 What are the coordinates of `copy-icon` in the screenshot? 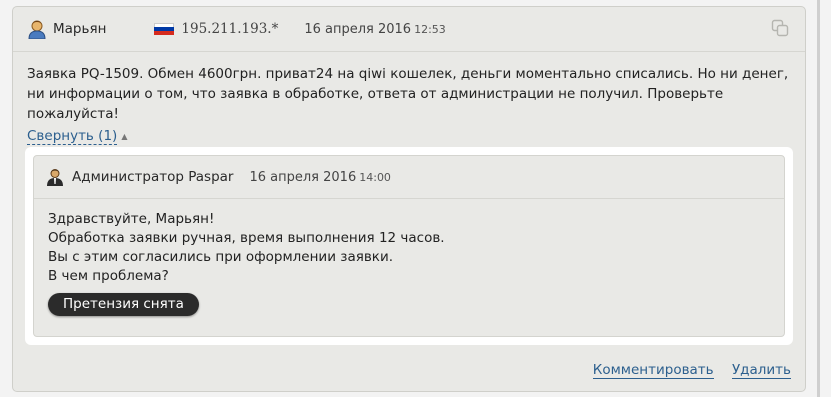 It's located at (780, 28).